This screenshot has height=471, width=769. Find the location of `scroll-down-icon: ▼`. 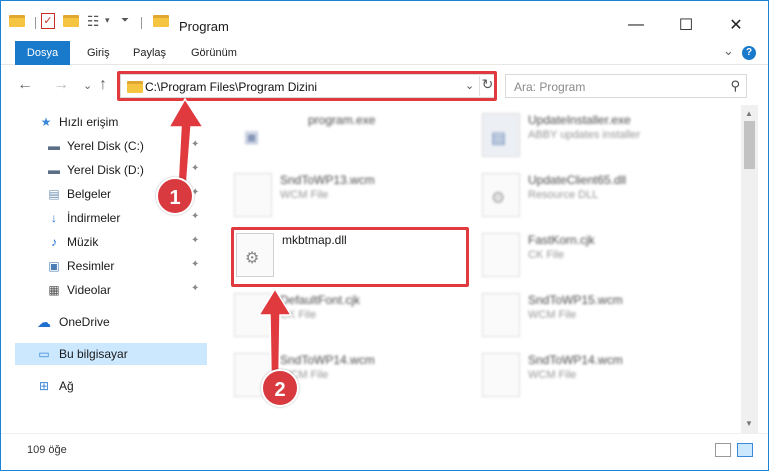

scroll-down-icon: ▼ is located at coordinates (749, 423).